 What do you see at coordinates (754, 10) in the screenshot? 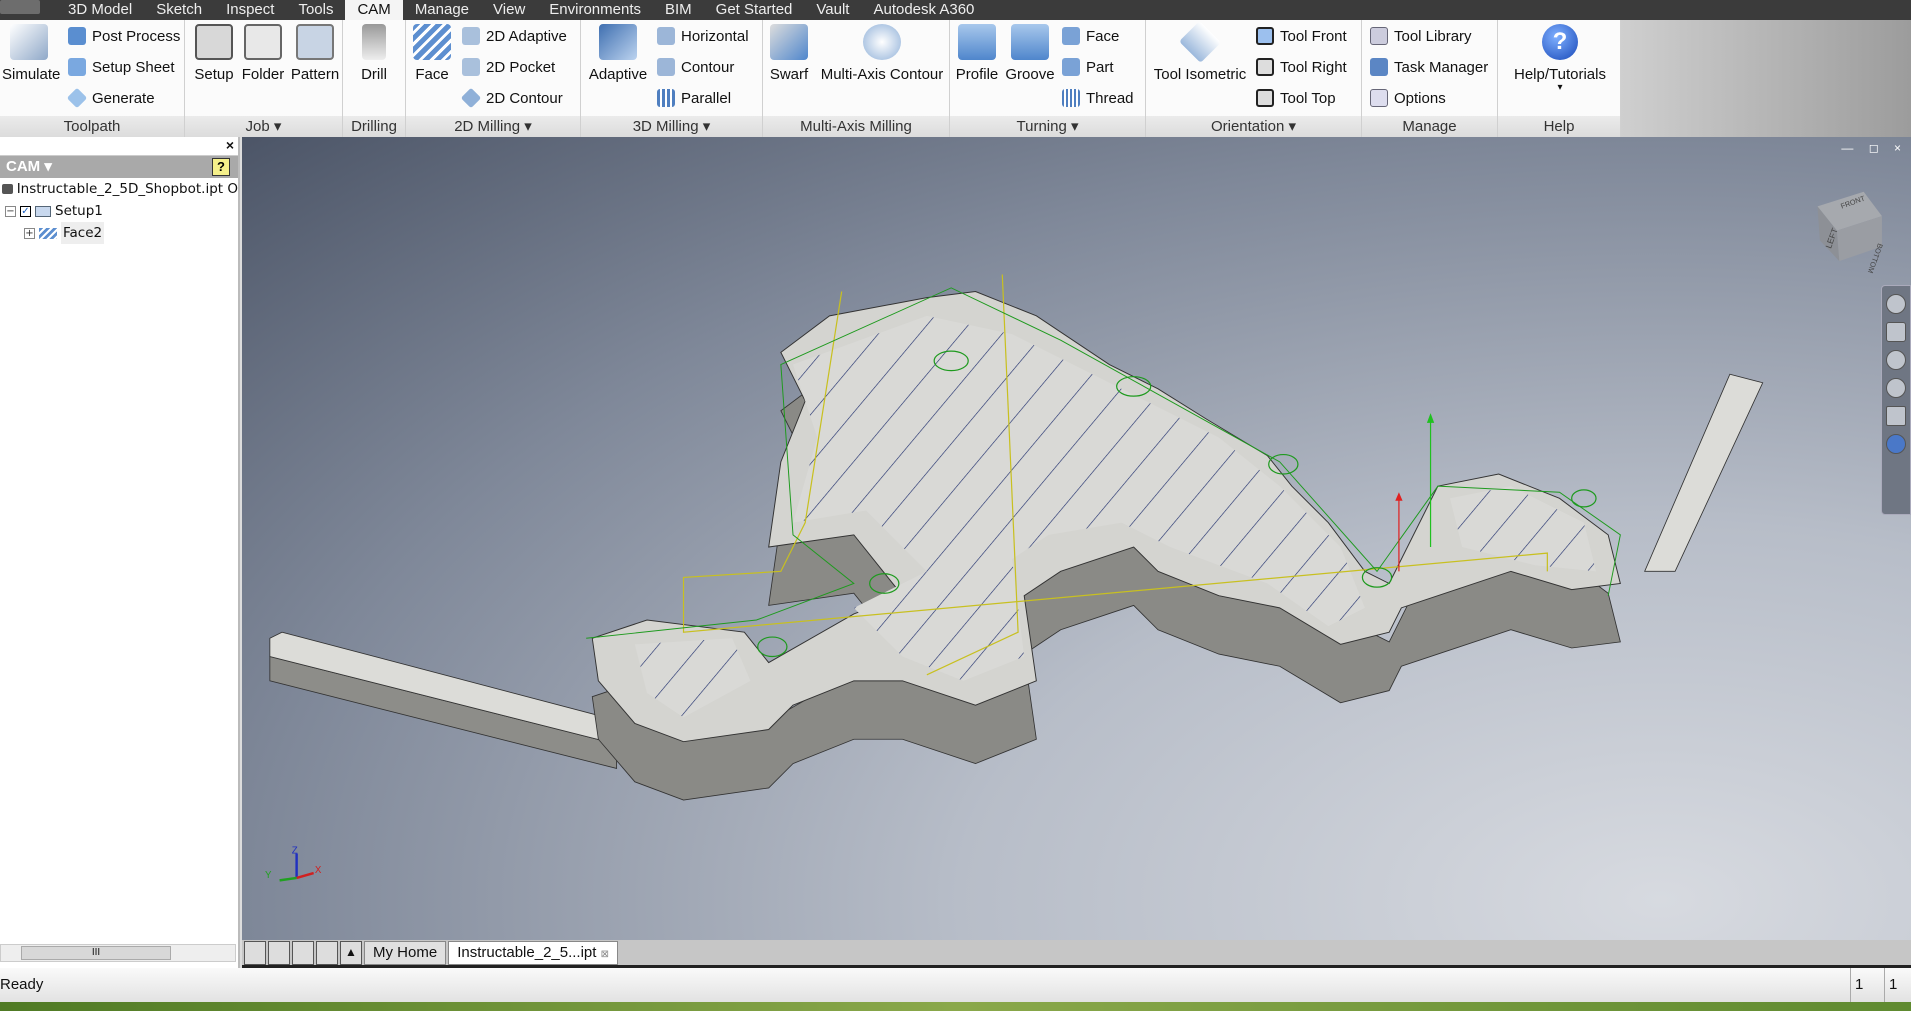
I see `tab-get-started: Get Started` at bounding box center [754, 10].